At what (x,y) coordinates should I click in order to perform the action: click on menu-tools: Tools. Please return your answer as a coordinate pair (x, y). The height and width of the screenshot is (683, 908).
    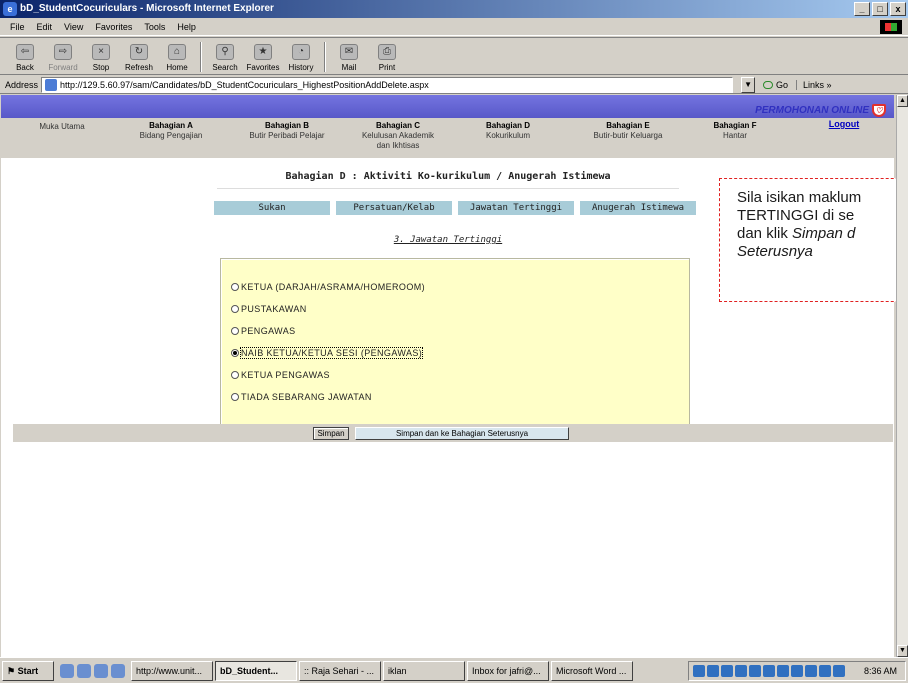
    Looking at the image, I should click on (154, 27).